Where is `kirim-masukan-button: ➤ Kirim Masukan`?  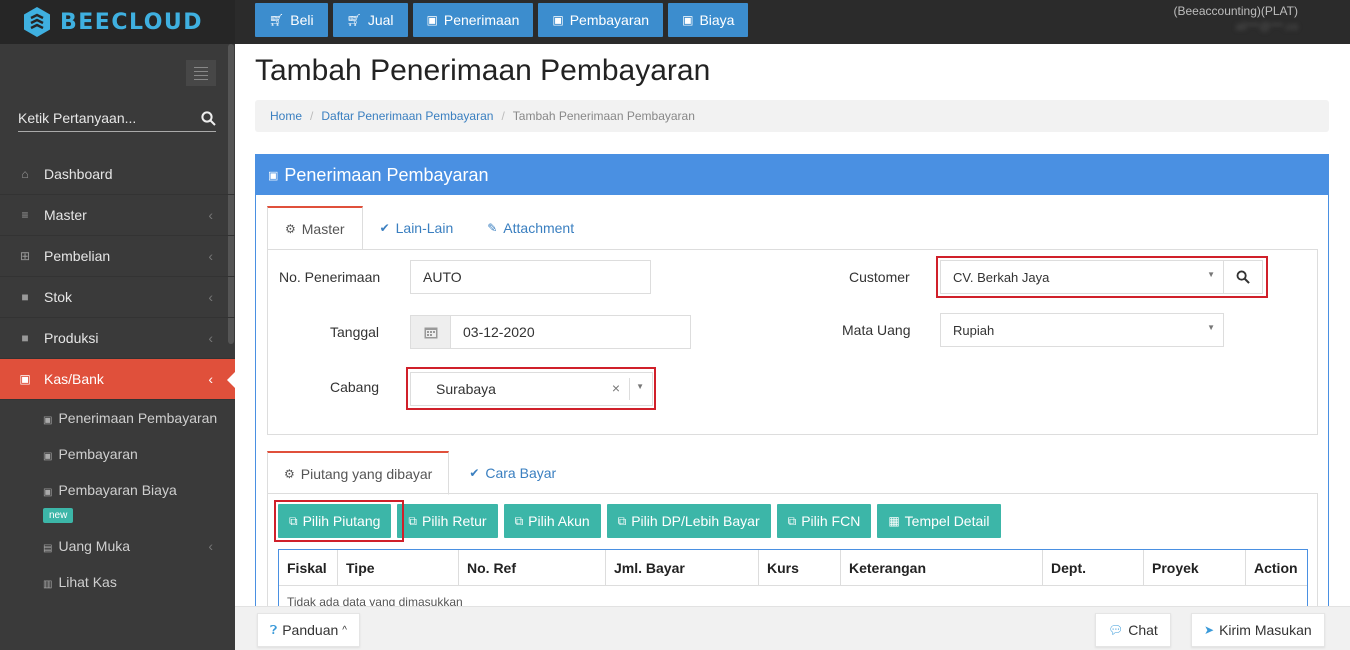
kirim-masukan-button: ➤ Kirim Masukan is located at coordinates (1258, 630).